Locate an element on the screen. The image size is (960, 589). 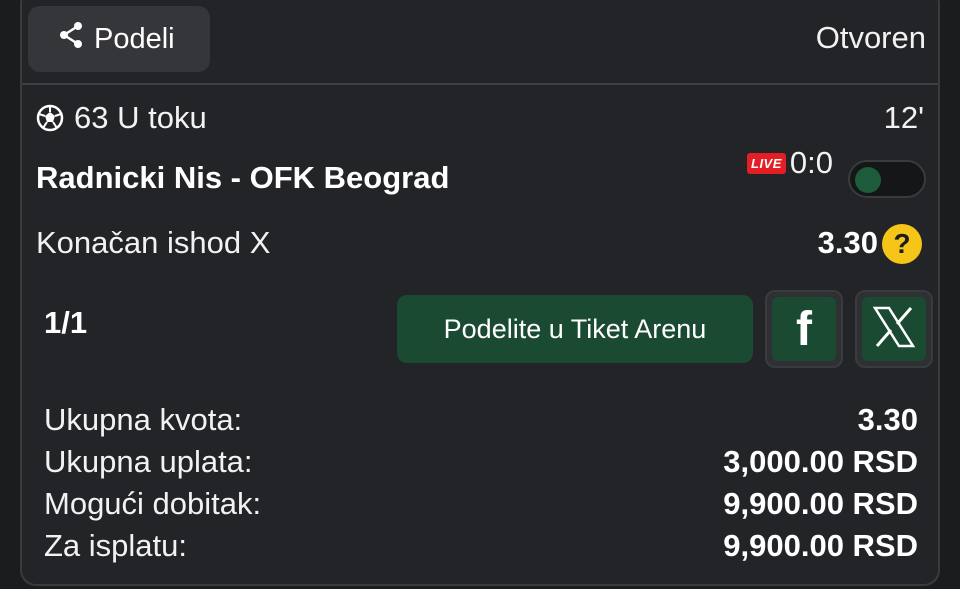
soccer-ball-icon is located at coordinates (50, 118).